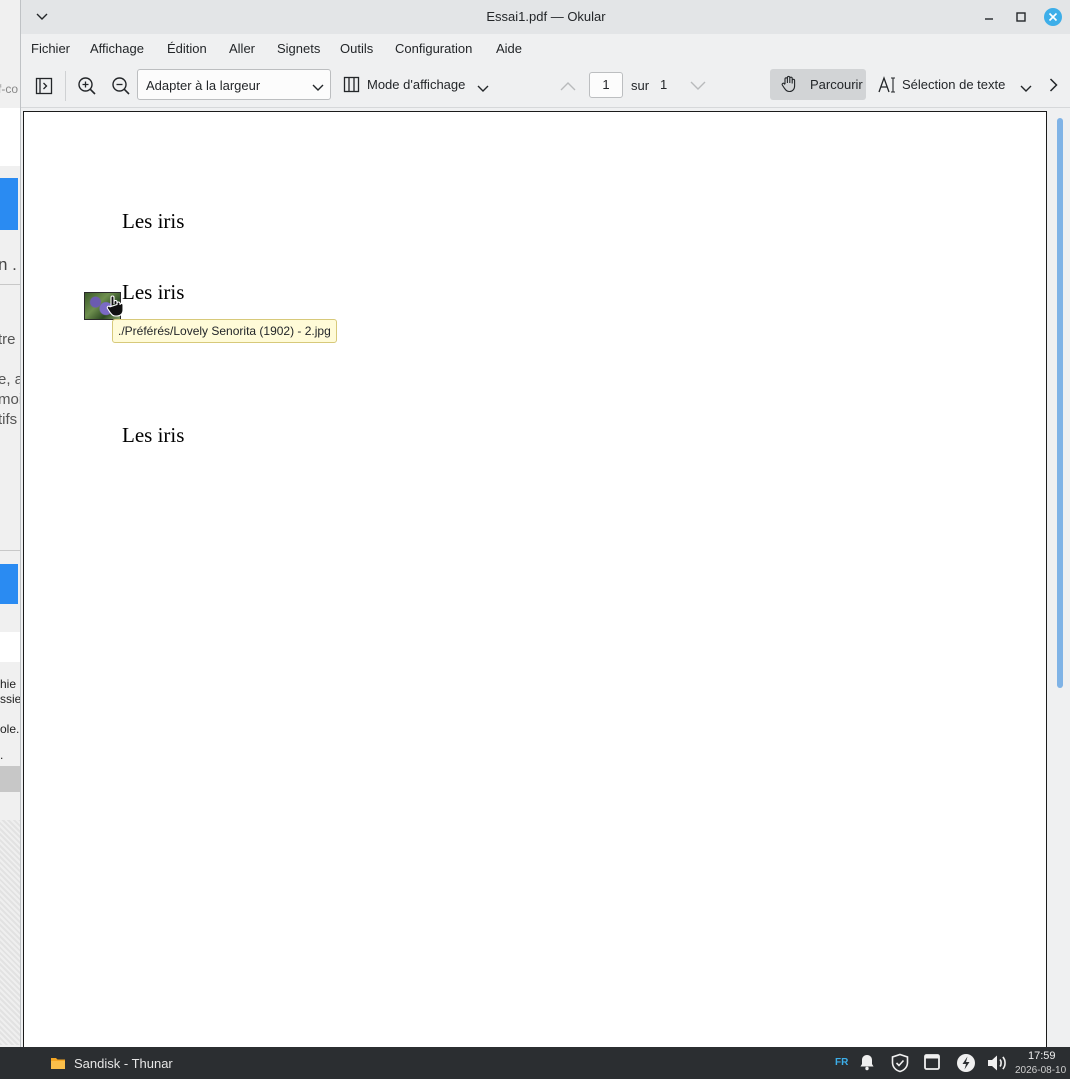 The height and width of the screenshot is (1079, 1070). I want to click on notification-bell-icon, so click(867, 1062).